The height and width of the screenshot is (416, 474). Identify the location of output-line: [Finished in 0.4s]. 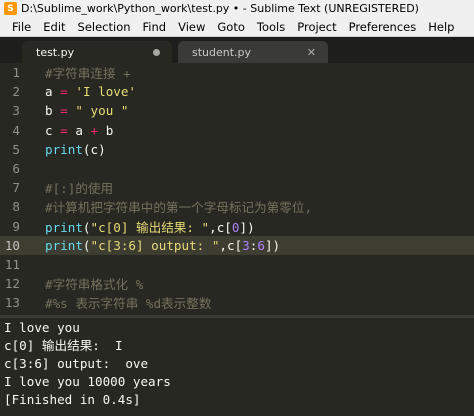
(72, 399).